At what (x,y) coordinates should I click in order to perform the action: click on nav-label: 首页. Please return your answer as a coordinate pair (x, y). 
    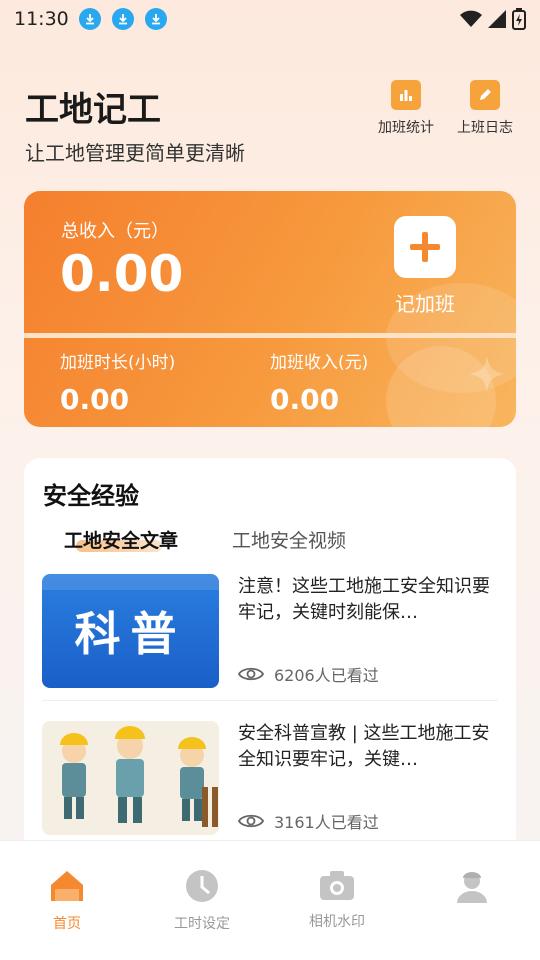
    Looking at the image, I should click on (67, 924).